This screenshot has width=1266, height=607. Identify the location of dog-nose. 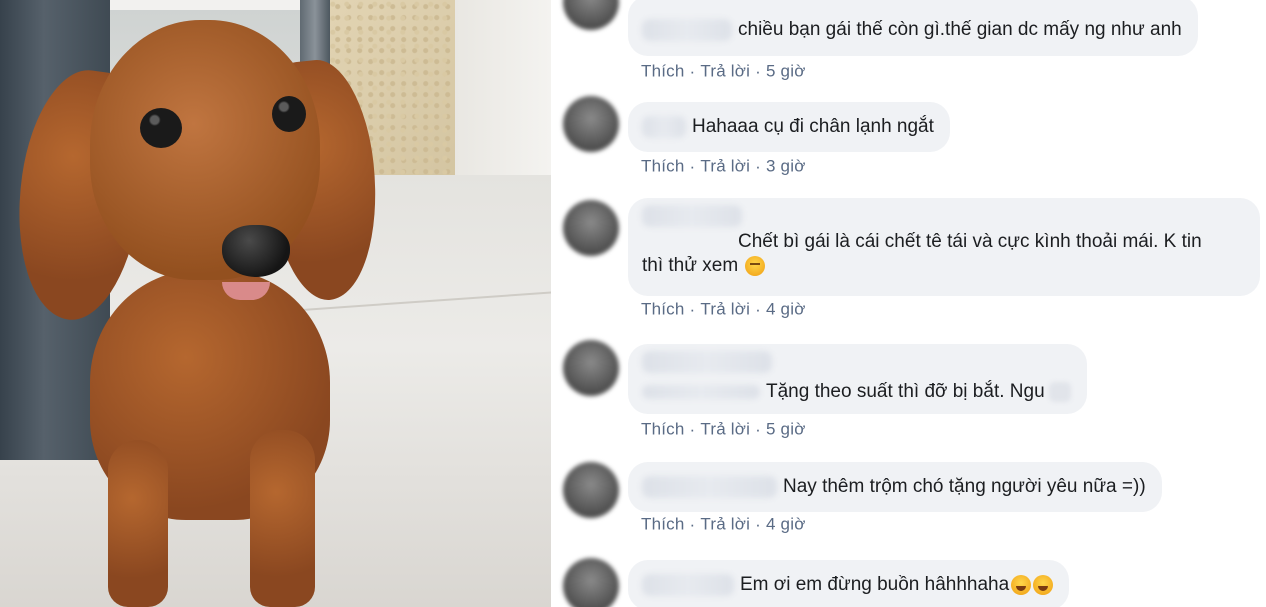
(256, 251).